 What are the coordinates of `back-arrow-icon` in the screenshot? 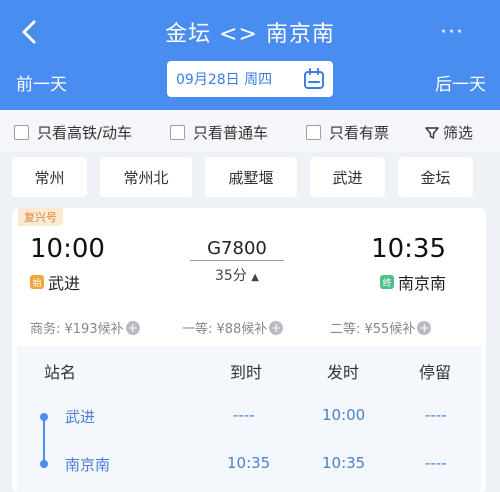 It's located at (30, 32).